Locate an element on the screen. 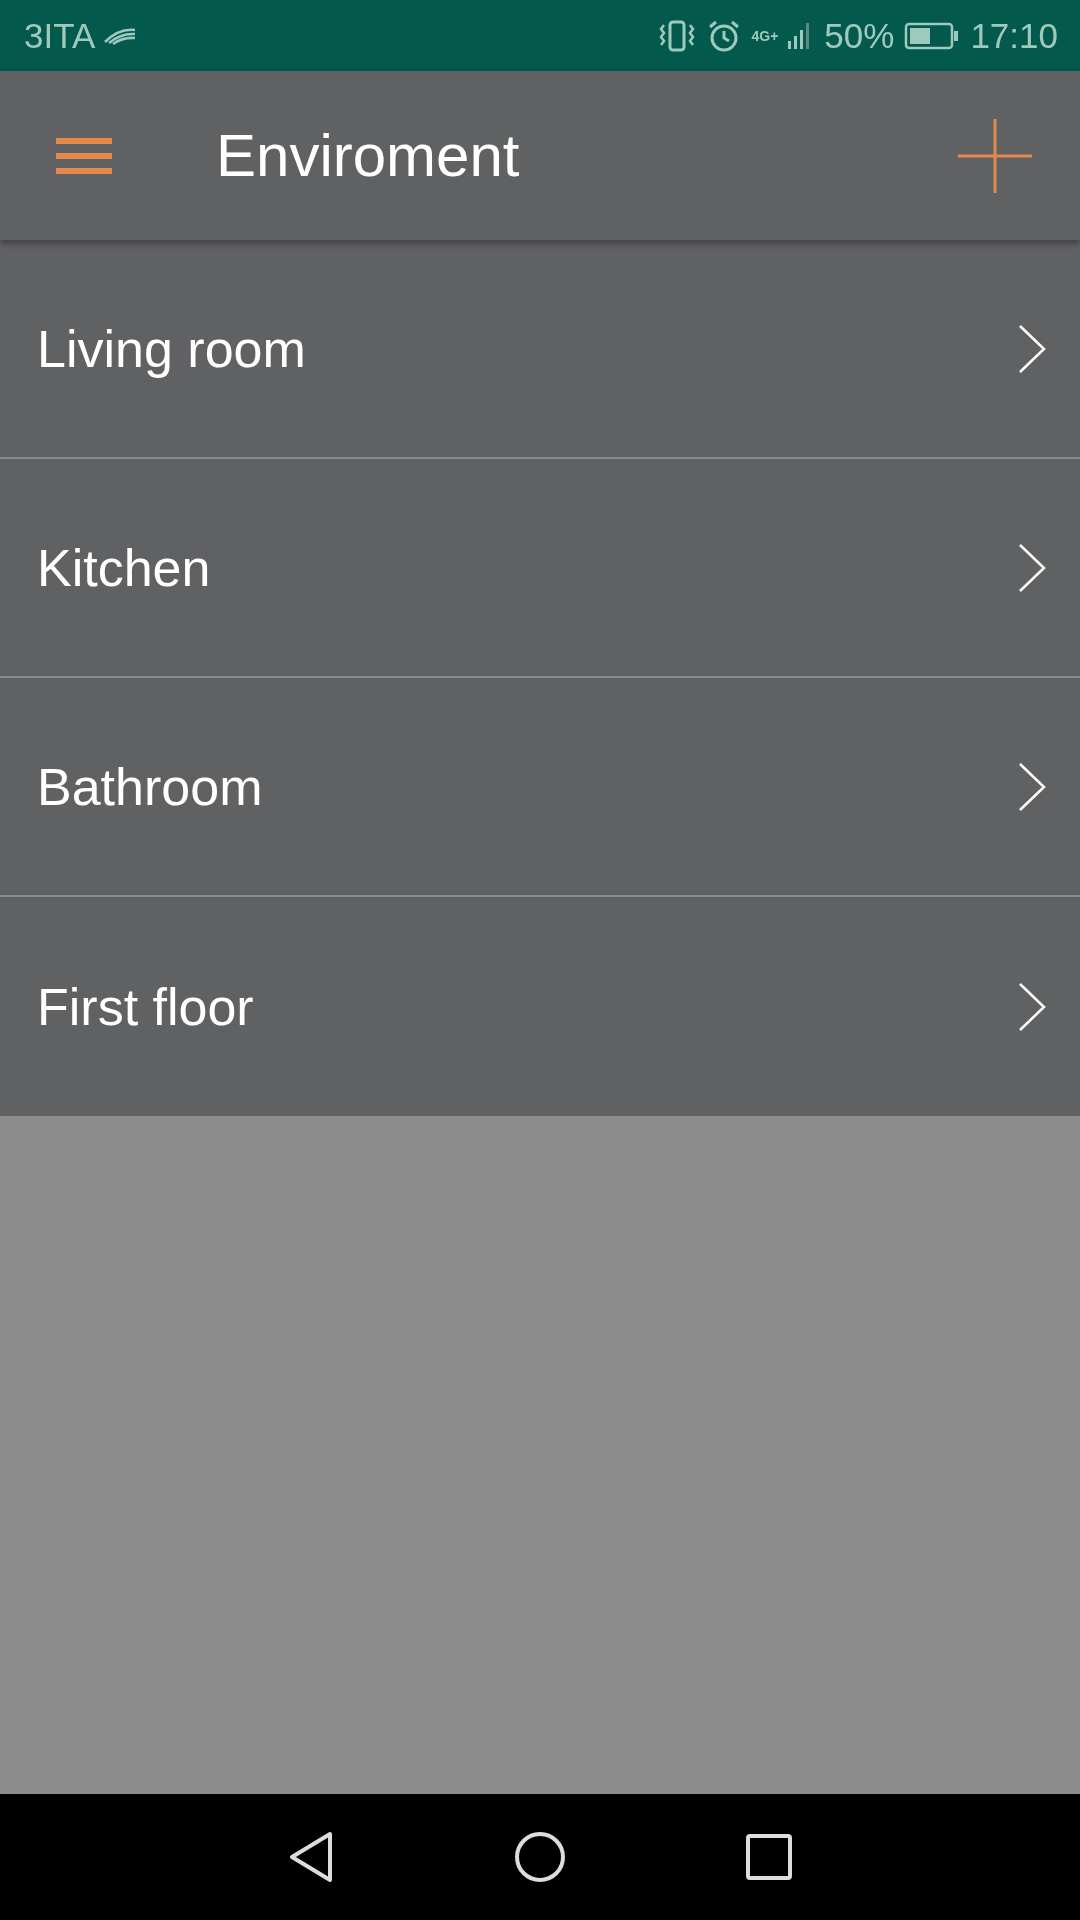  room-list-item: Living room is located at coordinates (540, 349).